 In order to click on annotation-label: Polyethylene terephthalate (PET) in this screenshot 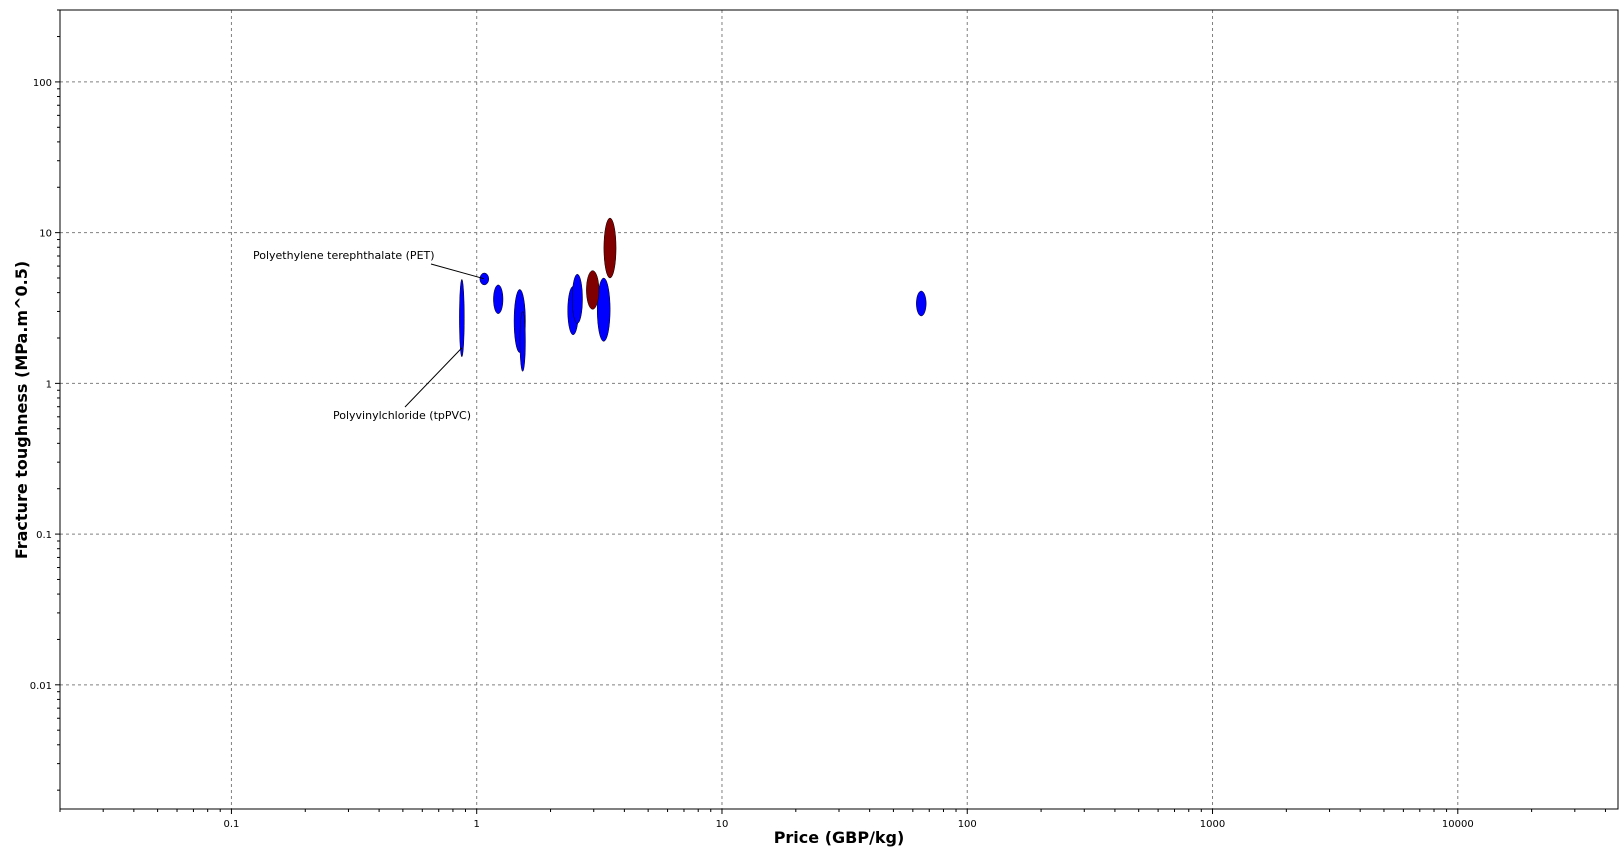, I will do `click(344, 255)`.